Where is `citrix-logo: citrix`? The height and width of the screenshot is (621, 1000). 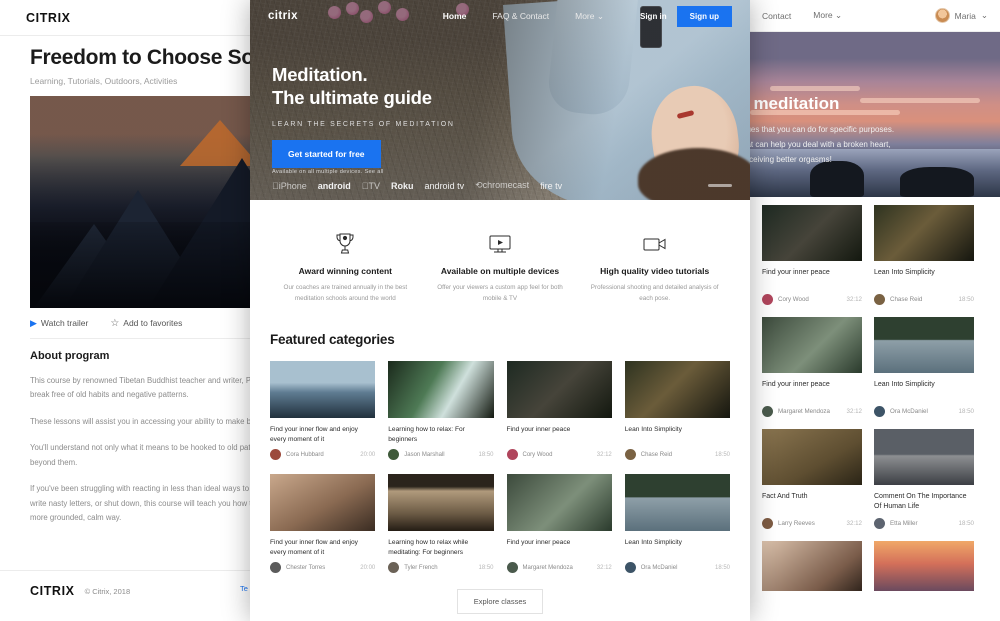
citrix-logo: citrix is located at coordinates (283, 16).